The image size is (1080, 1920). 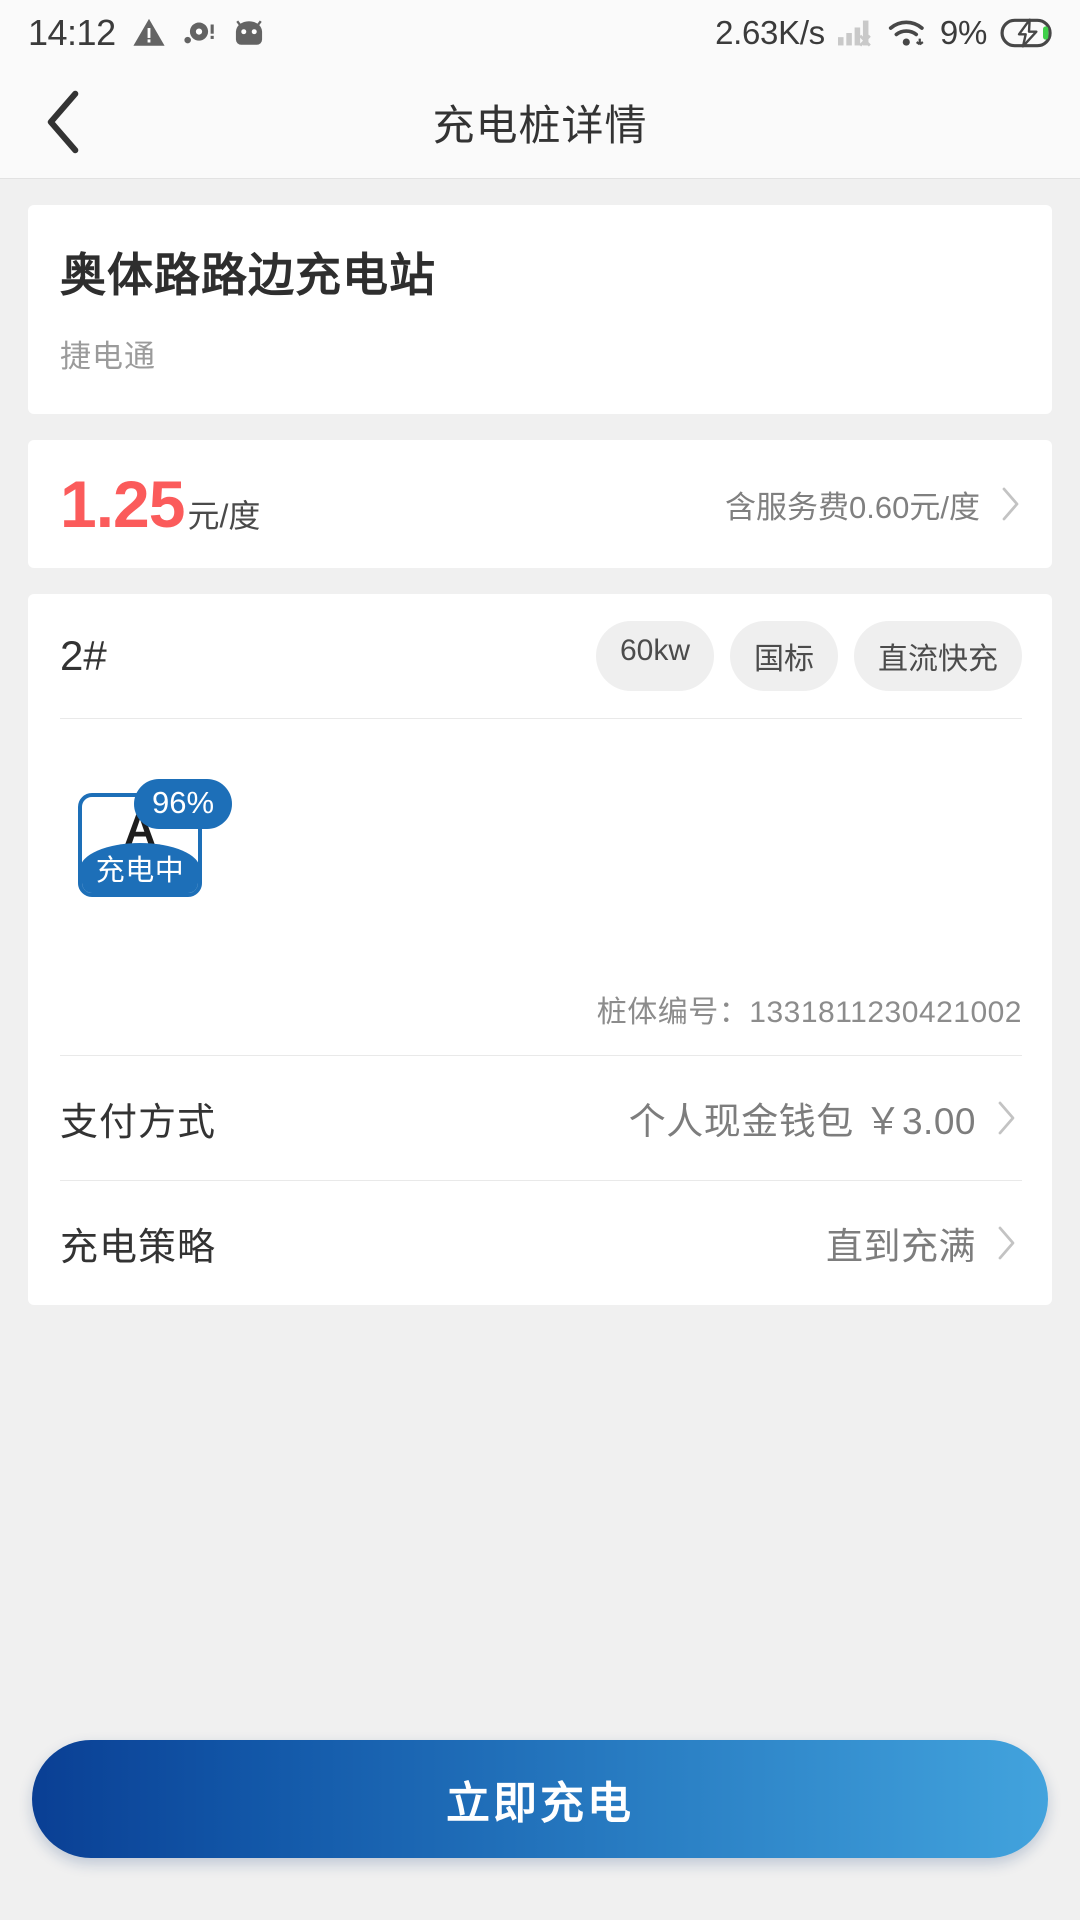 I want to click on wifi-icon, so click(x=906, y=33).